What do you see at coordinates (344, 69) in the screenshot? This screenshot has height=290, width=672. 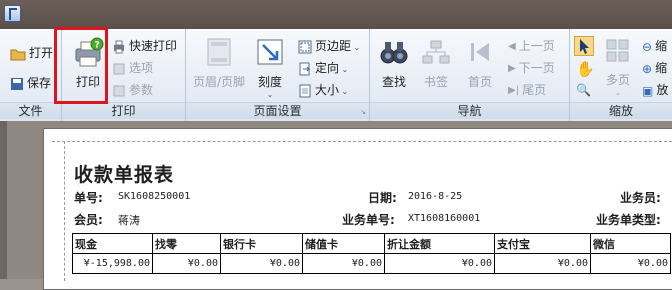 I see `orientation-dropdown-icon: ⌄` at bounding box center [344, 69].